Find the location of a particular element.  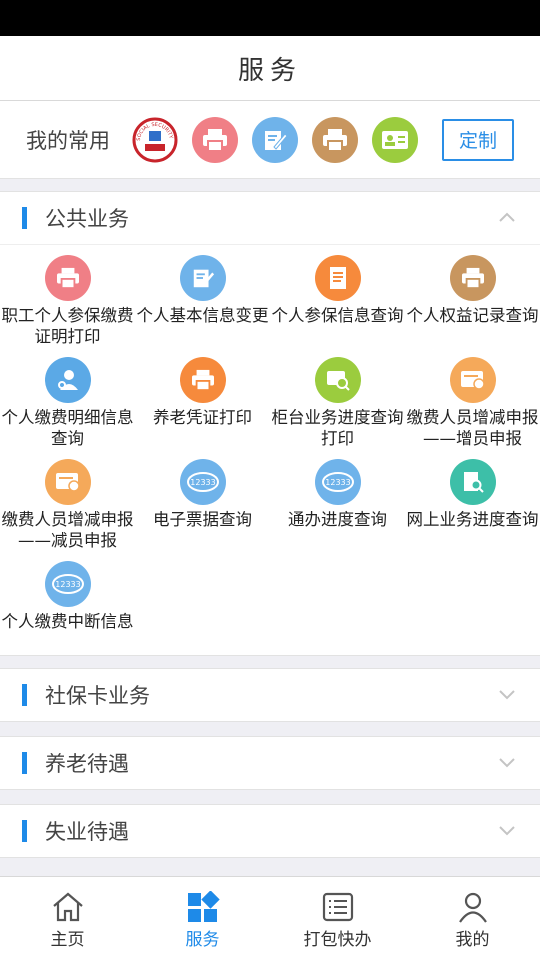

service-label: 个人缴费中断信息 is located at coordinates (67, 621).